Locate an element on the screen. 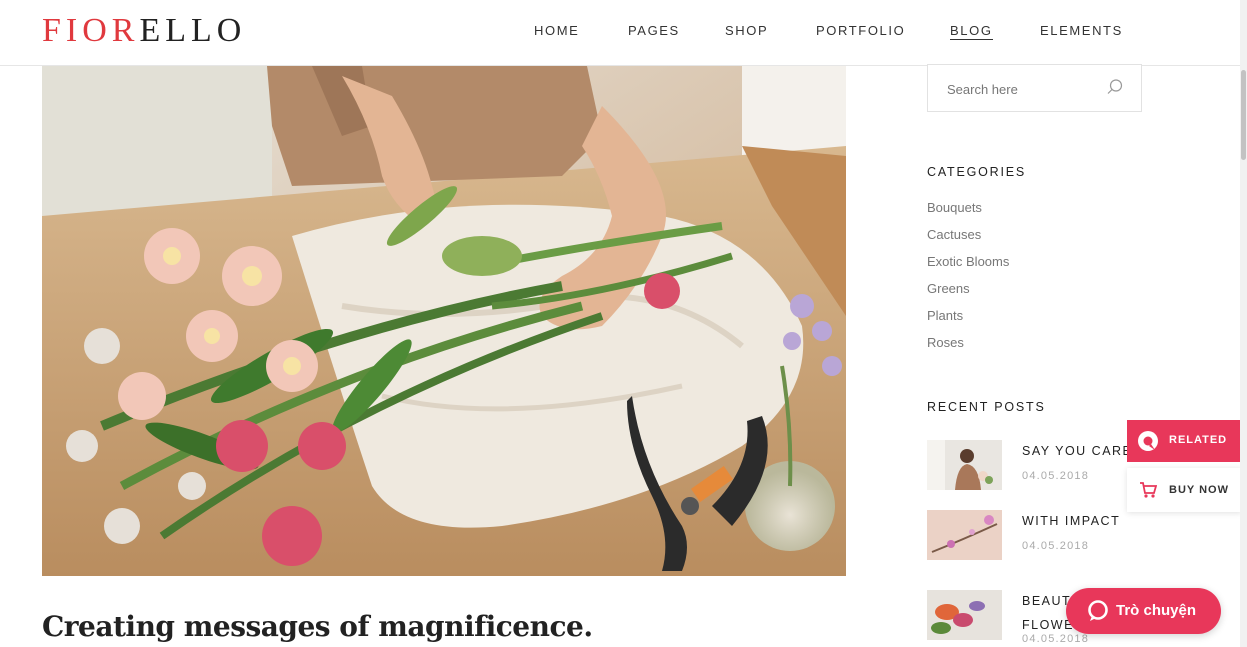 The height and width of the screenshot is (647, 1247). buy-now-button: BUY NOW is located at coordinates (1184, 490).